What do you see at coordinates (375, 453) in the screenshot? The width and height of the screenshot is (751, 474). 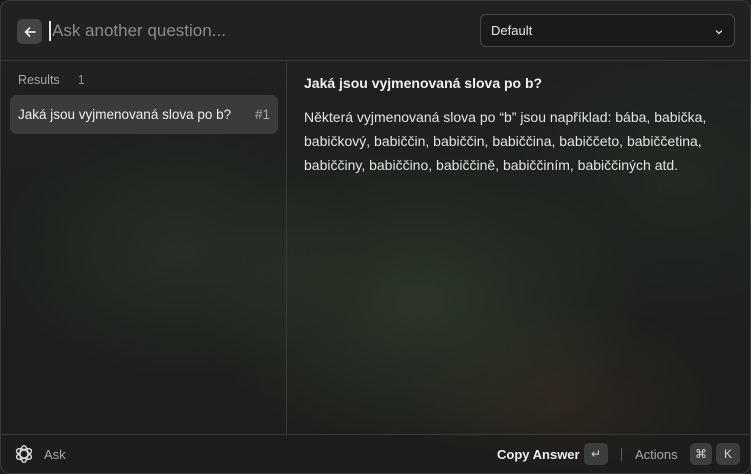 I see `bottom-bar: Ask Copy Answer ↵ Actions ⌘ K` at bounding box center [375, 453].